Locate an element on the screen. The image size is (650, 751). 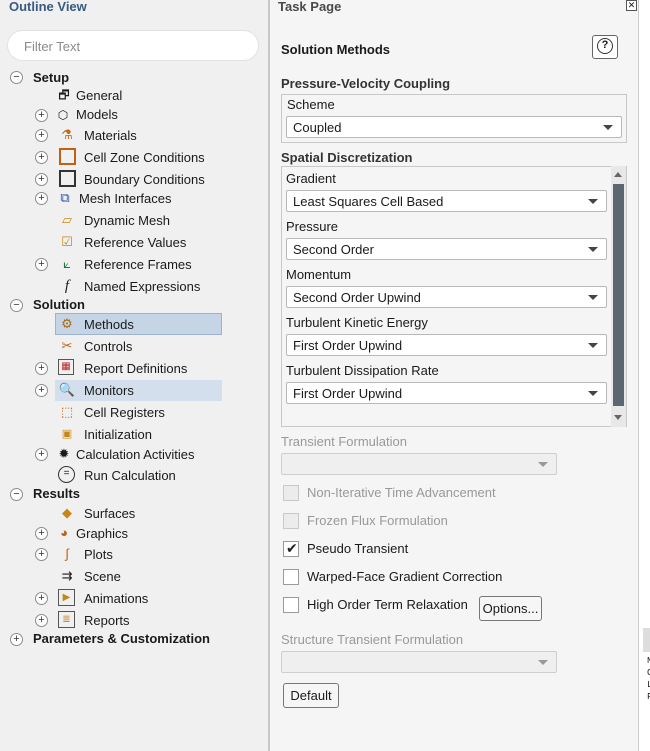
scroll-thumb is located at coordinates (618, 295).